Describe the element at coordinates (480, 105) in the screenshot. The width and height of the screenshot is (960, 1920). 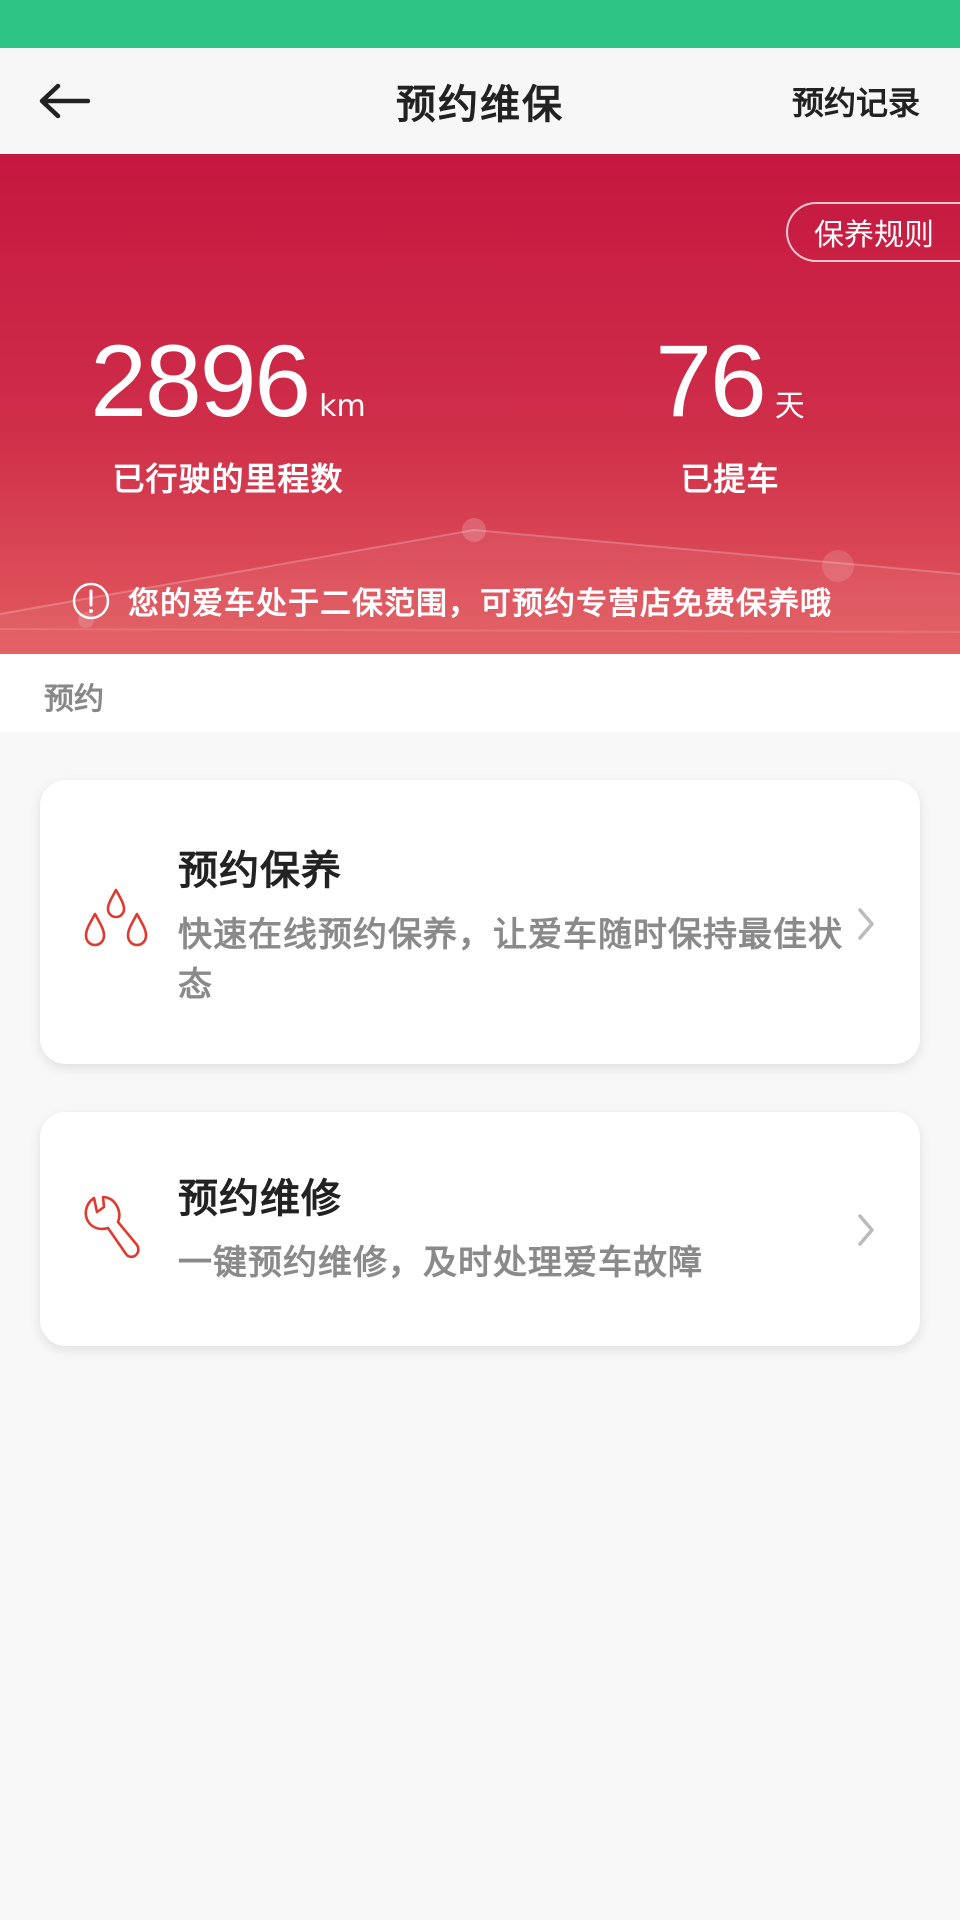
I see `page-title: 预约维保` at that location.